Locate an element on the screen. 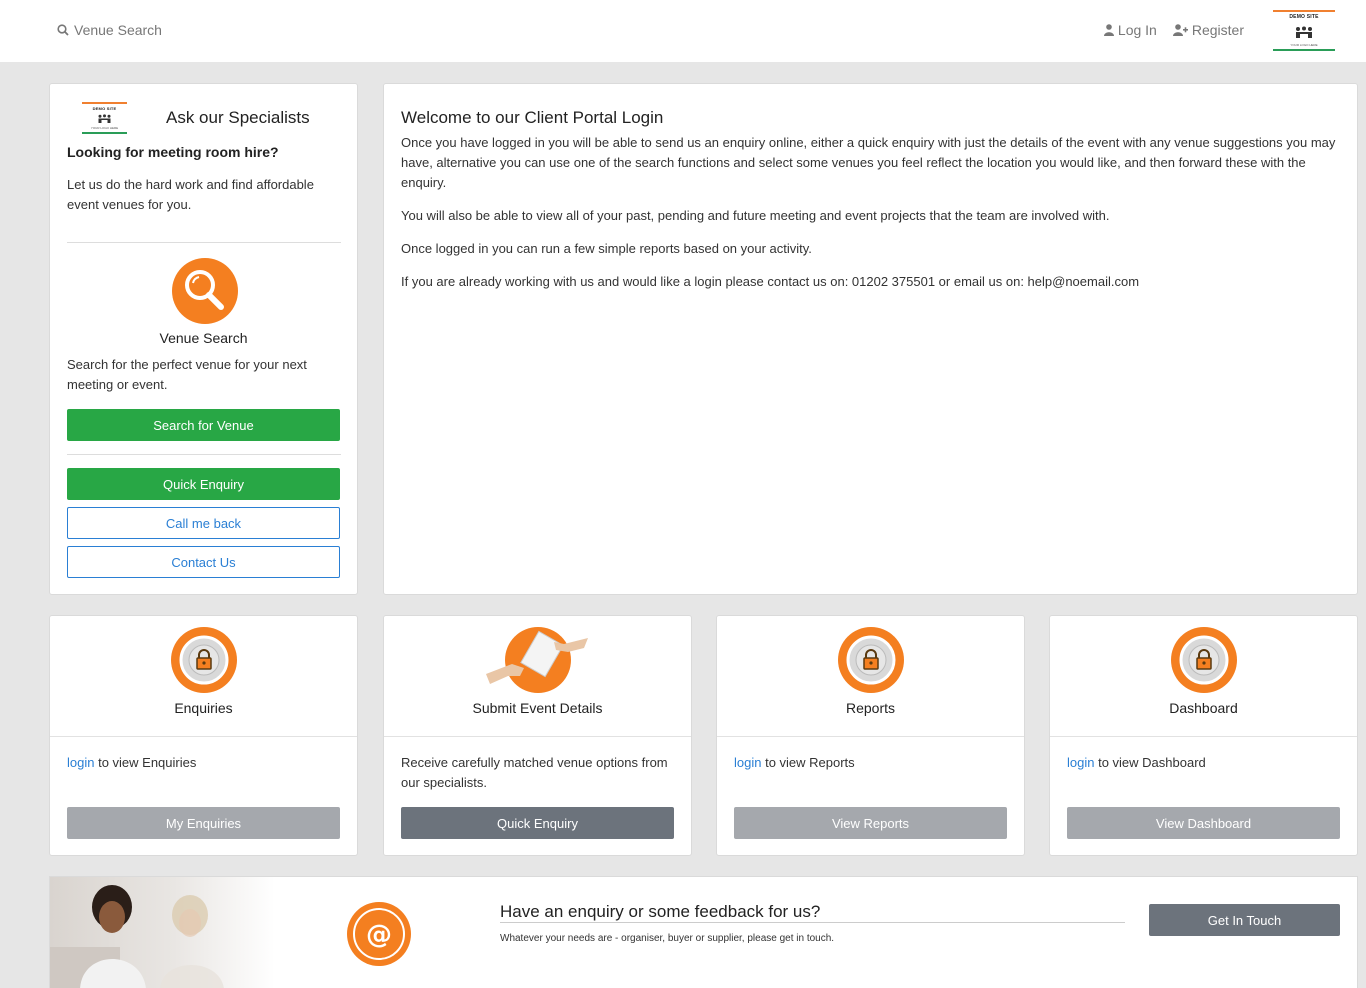 This screenshot has width=1366, height=988. specialists-logo: DEMO SITE YOUR LOGO HERE is located at coordinates (104, 118).